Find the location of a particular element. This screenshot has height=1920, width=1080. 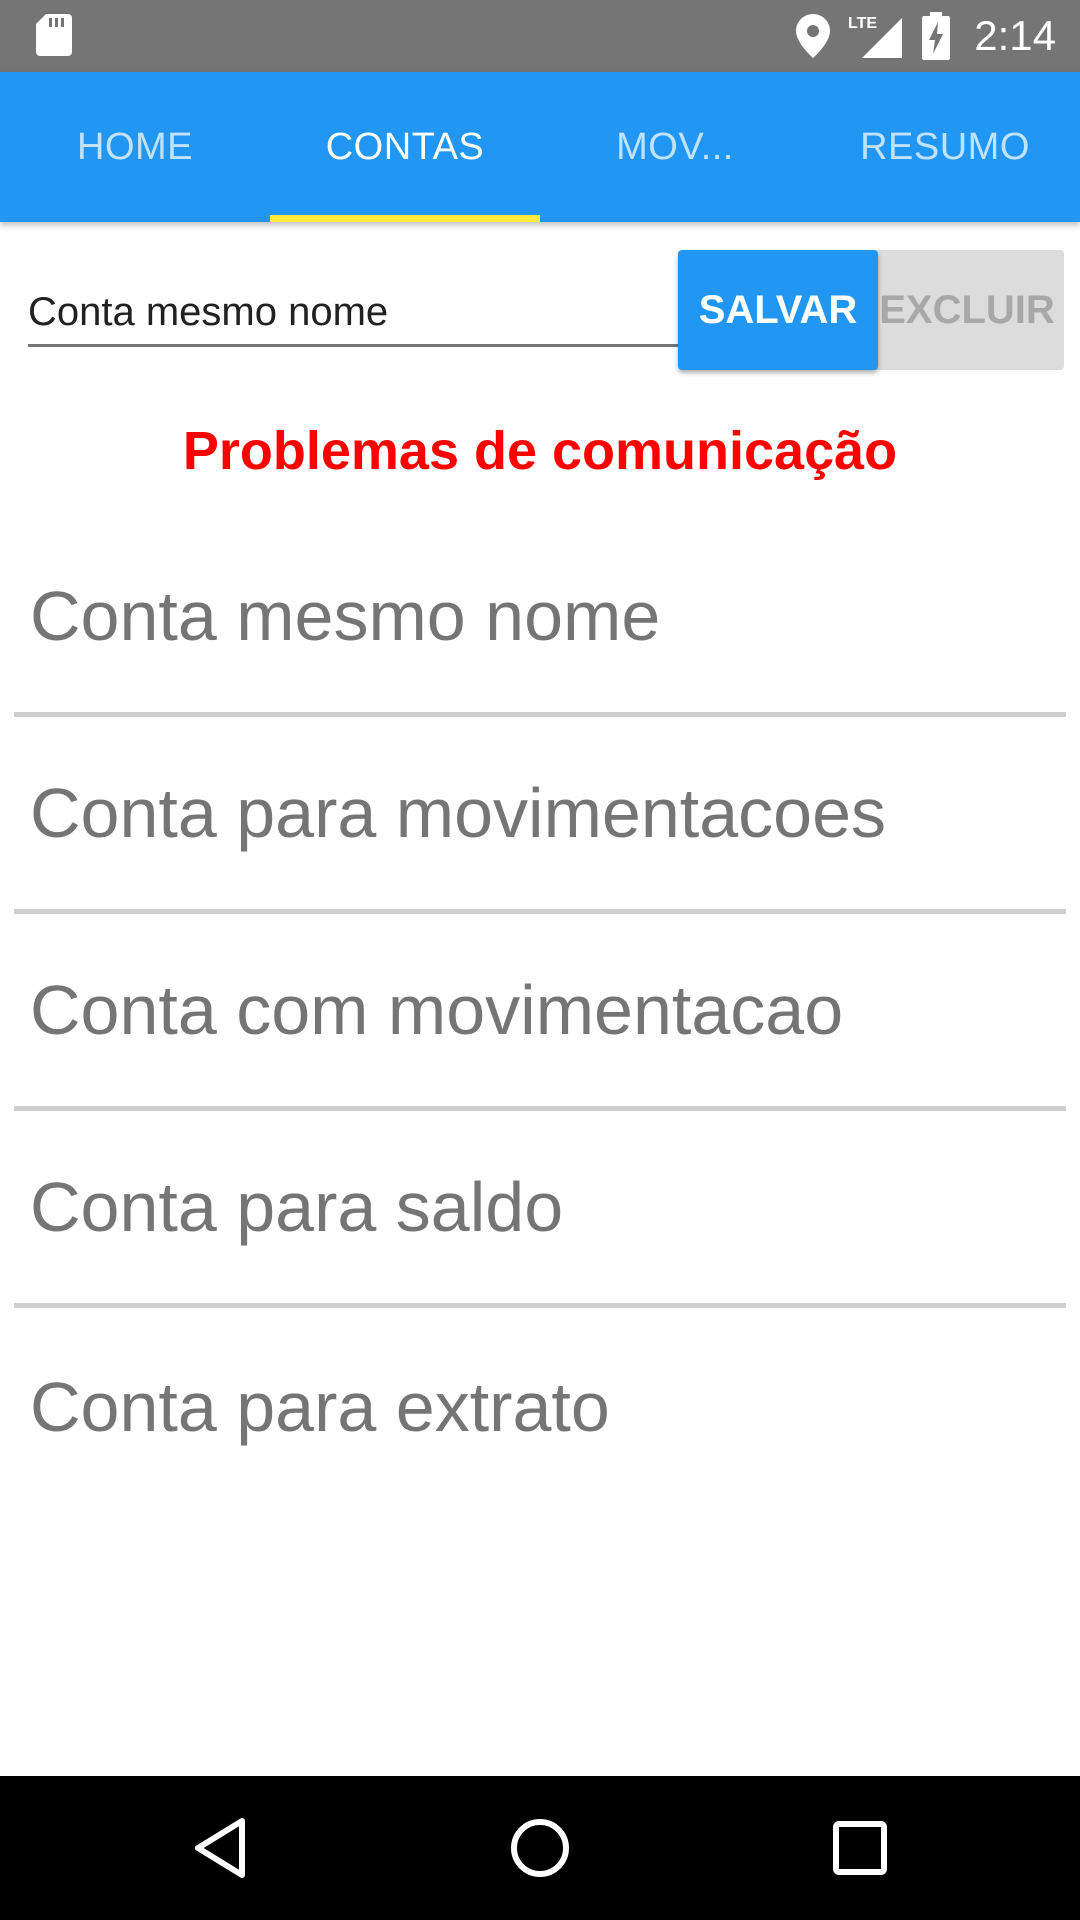

location-icon is located at coordinates (813, 36).